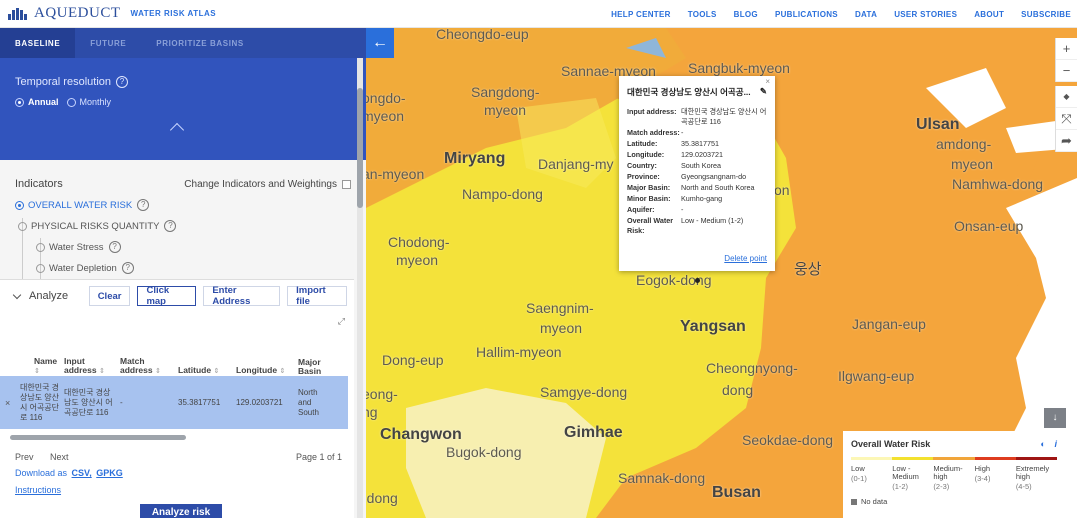 This screenshot has width=1077, height=518. Describe the element at coordinates (746, 14) in the screenshot. I see `nav-blog: BLOG` at that location.